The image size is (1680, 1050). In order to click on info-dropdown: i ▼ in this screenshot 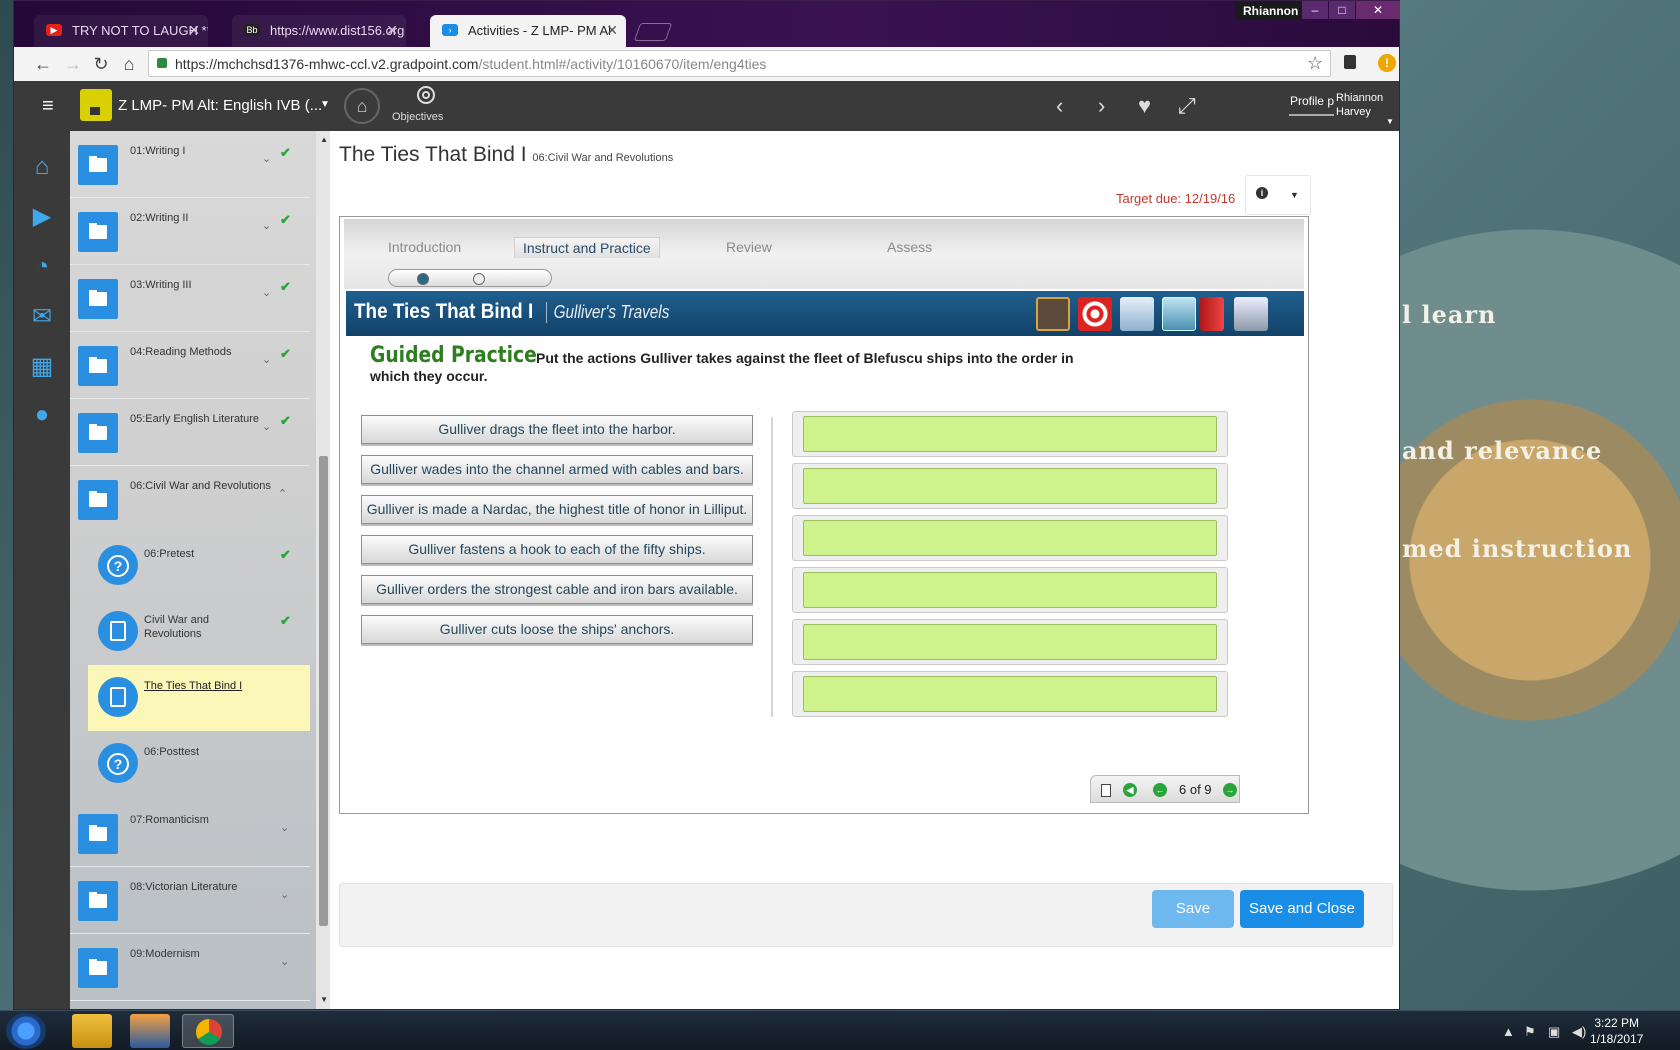, I will do `click(1278, 195)`.